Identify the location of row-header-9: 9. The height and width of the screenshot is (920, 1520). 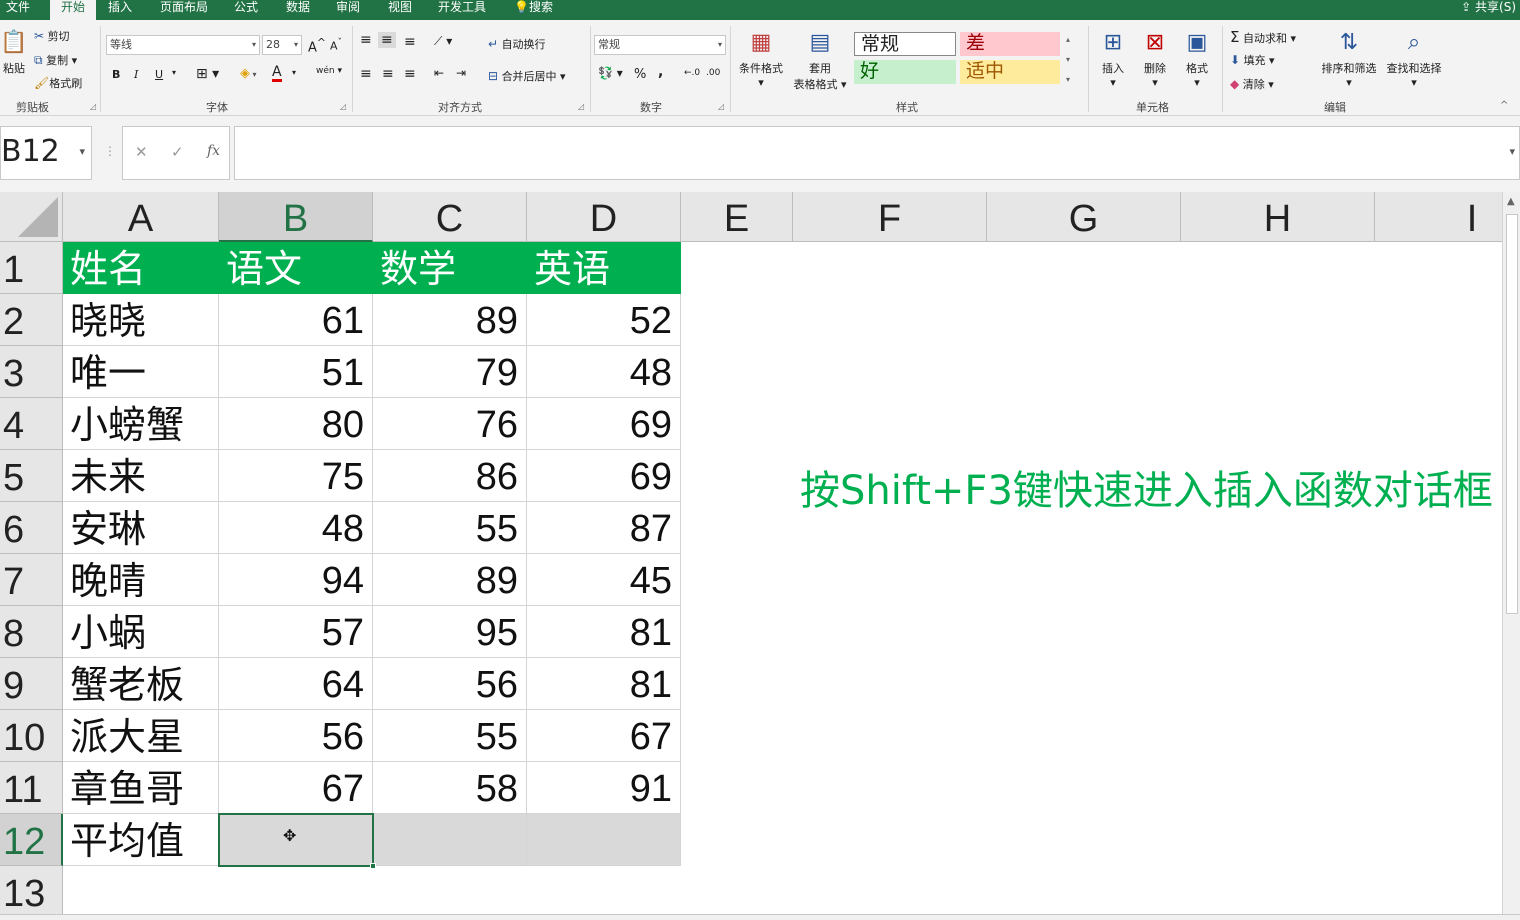
(31, 684).